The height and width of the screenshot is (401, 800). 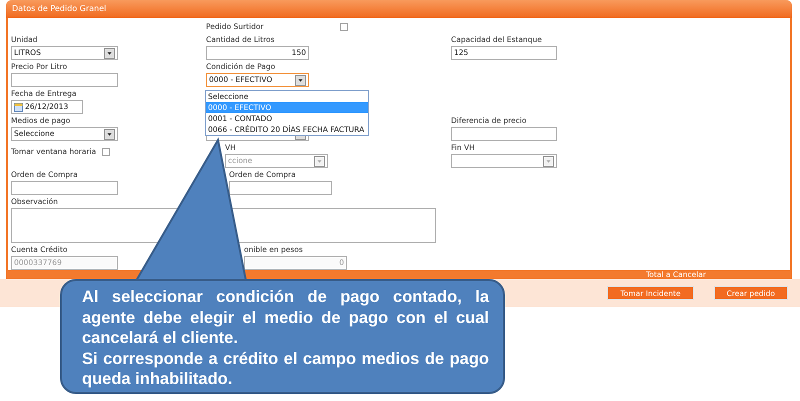 What do you see at coordinates (285, 369) in the screenshot?
I see `callout-text: Si corresponde a crédito el campo medios de pago queda inhabilitado.` at bounding box center [285, 369].